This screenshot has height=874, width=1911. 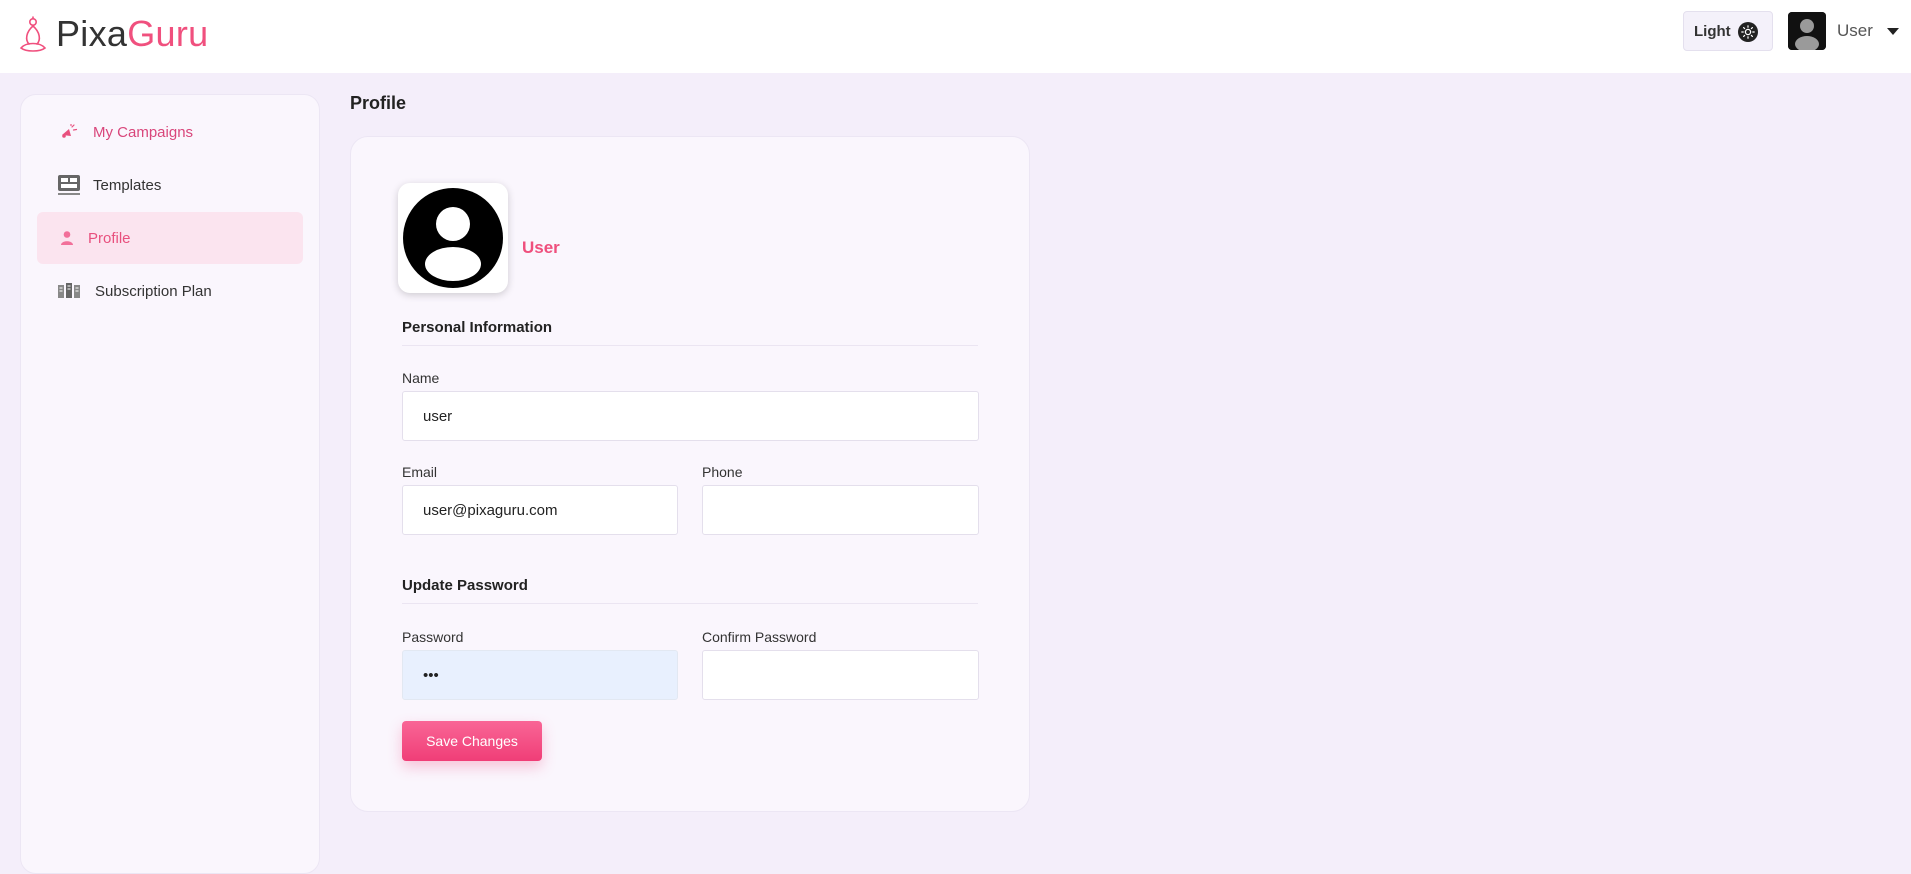 I want to click on sidebar-item-label: Profile, so click(x=109, y=238).